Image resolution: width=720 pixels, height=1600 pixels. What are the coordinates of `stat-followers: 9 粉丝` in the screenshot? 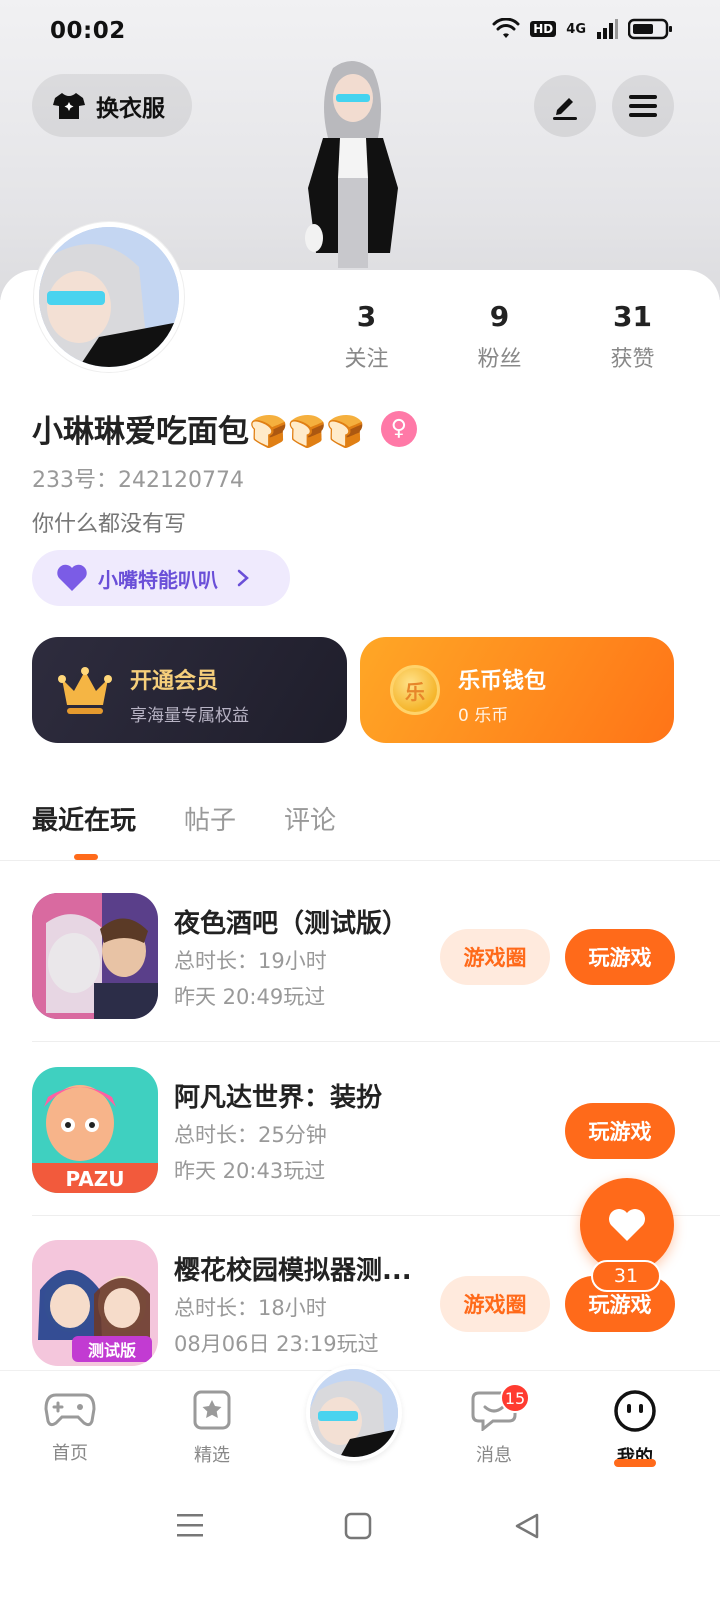 It's located at (499, 336).